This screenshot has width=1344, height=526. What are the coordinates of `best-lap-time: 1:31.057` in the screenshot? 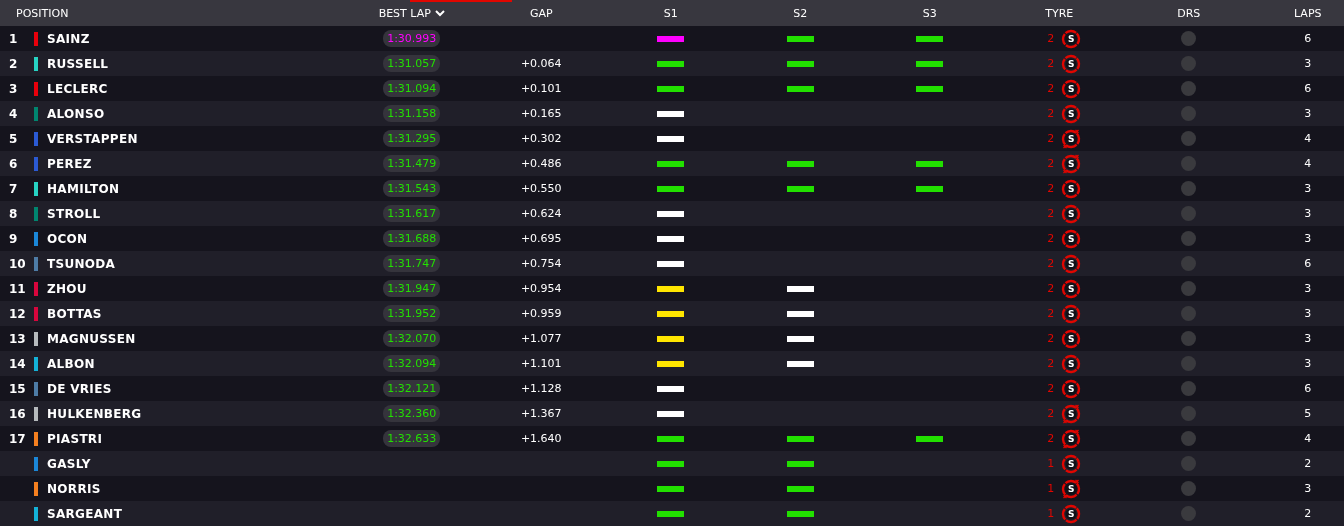 It's located at (412, 63).